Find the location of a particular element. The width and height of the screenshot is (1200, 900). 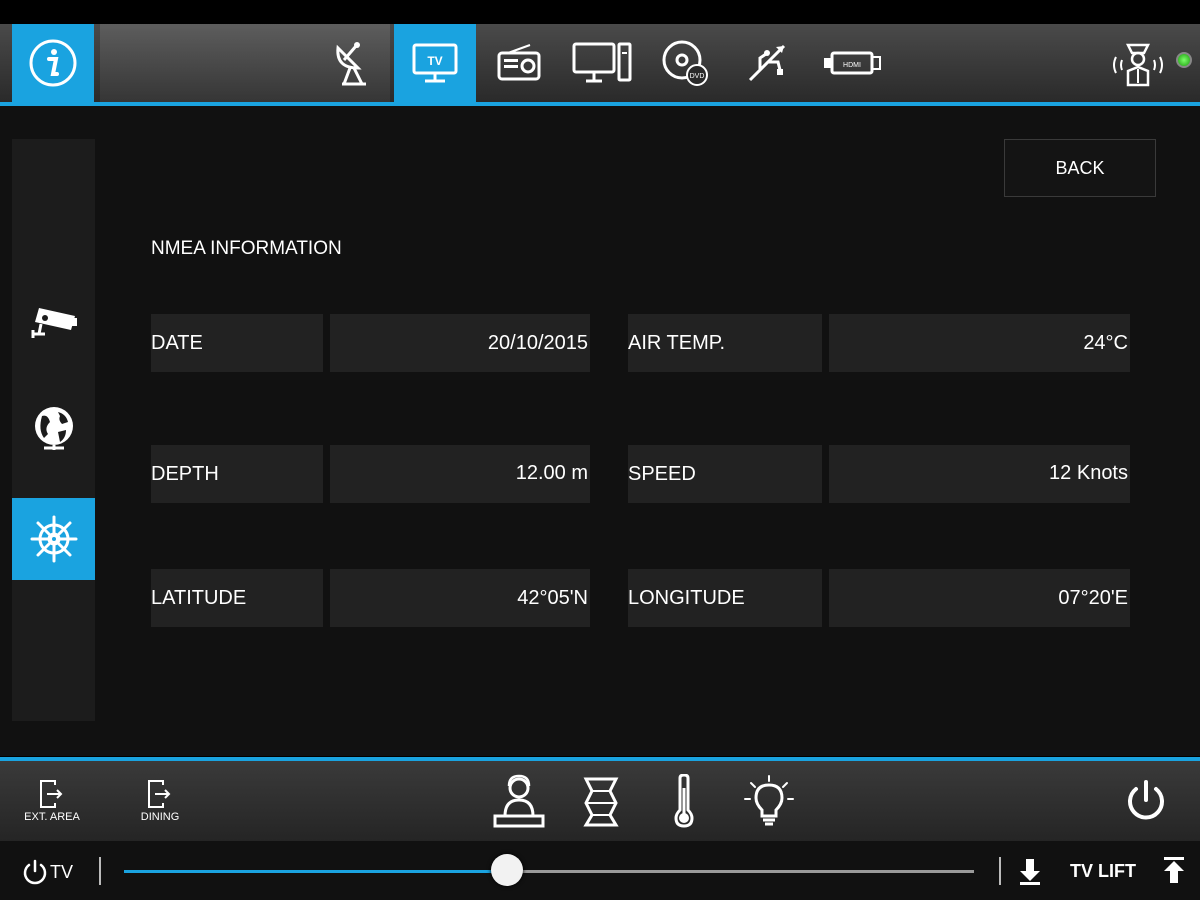

tv-power-button: TV is located at coordinates (47, 872).